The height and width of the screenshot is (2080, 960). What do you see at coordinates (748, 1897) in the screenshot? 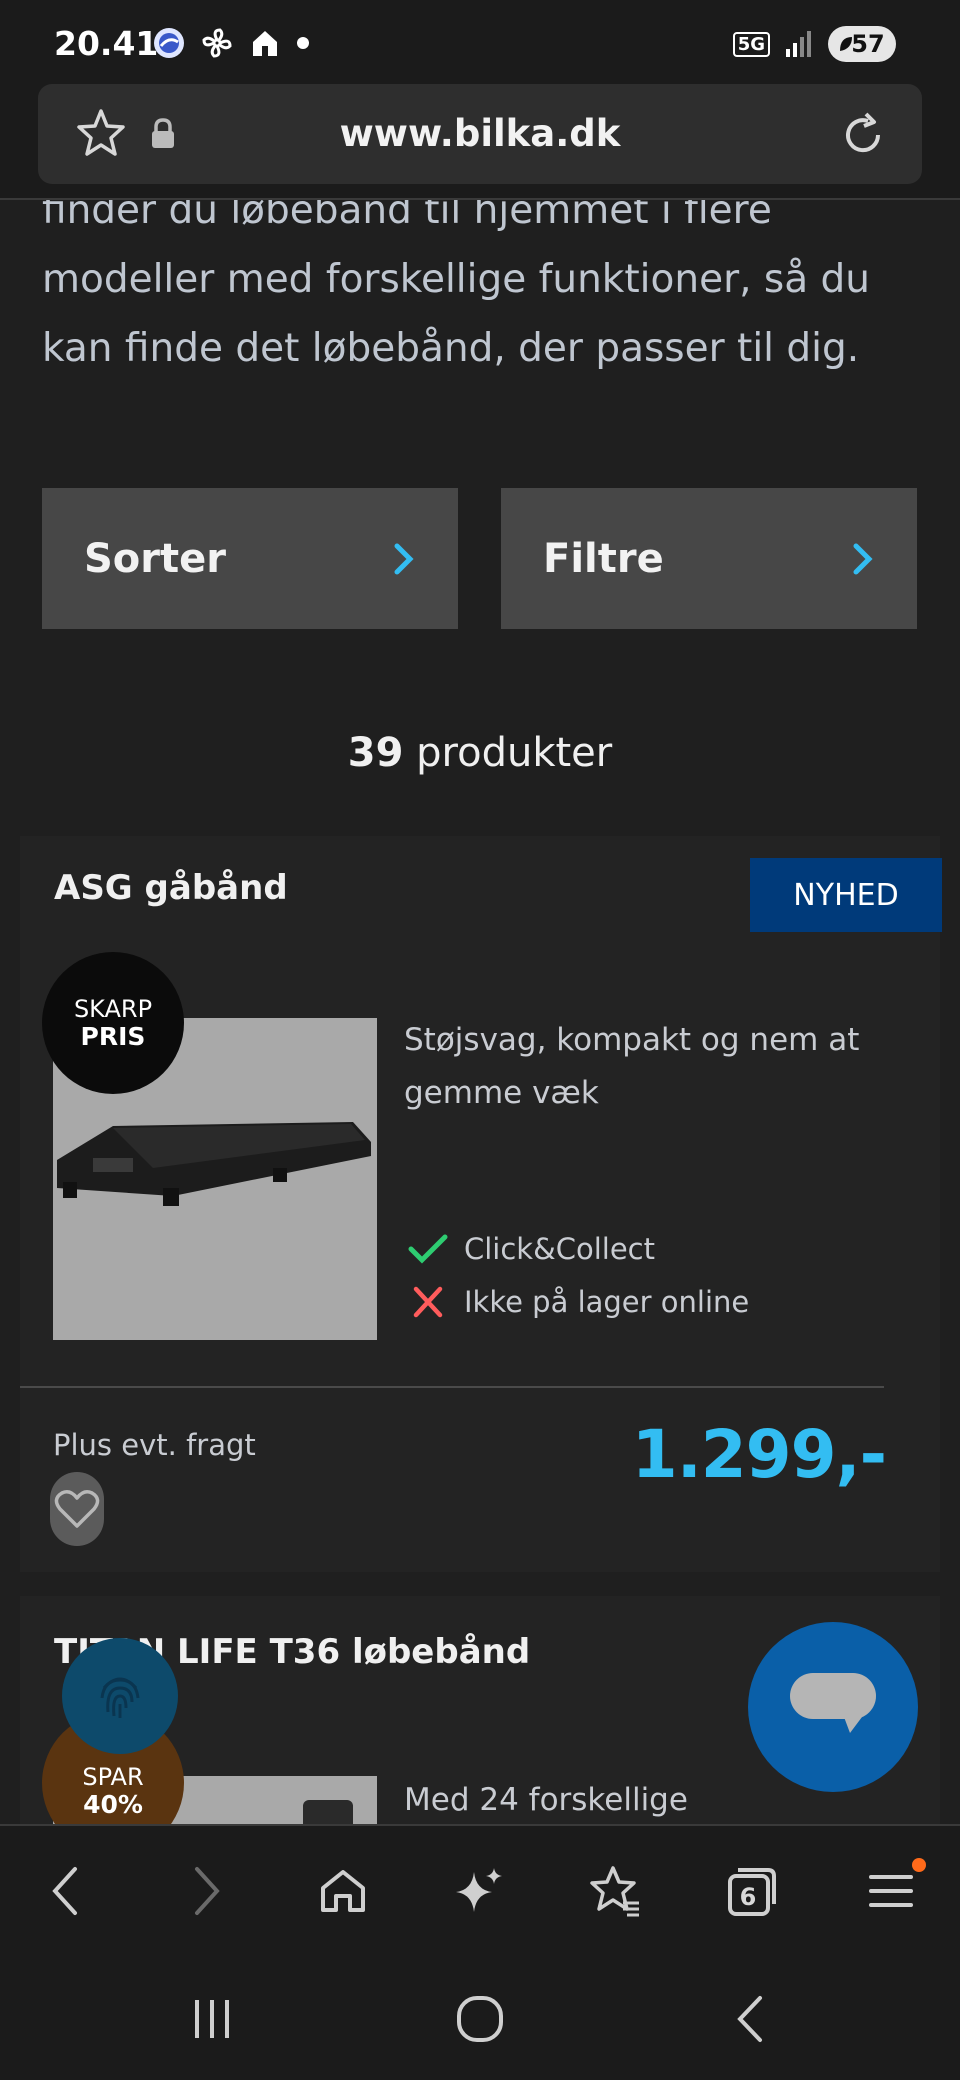
I see `tab-count: 6` at bounding box center [748, 1897].